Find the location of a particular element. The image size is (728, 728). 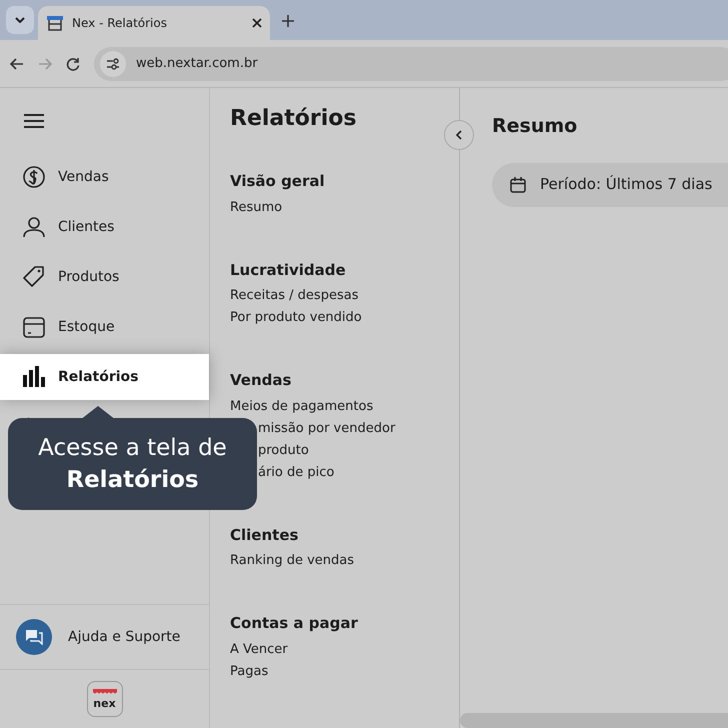

reload-icon is located at coordinates (73, 63).